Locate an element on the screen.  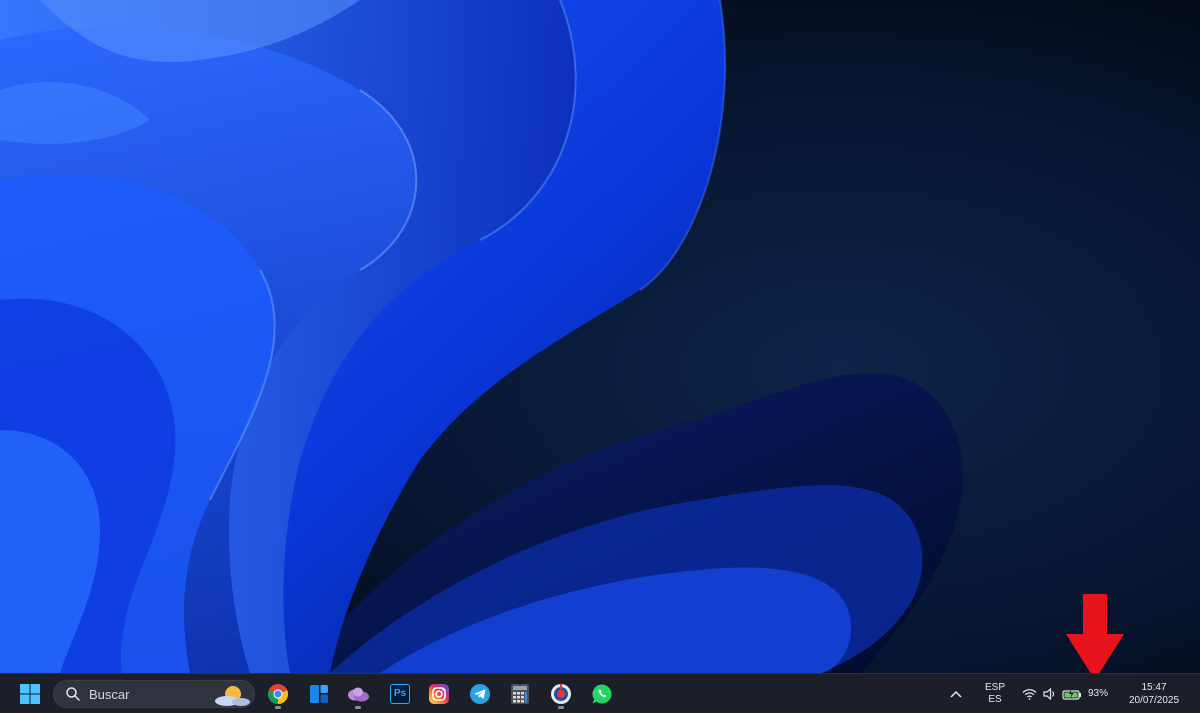
battery-percent: 93% is located at coordinates (1098, 693).